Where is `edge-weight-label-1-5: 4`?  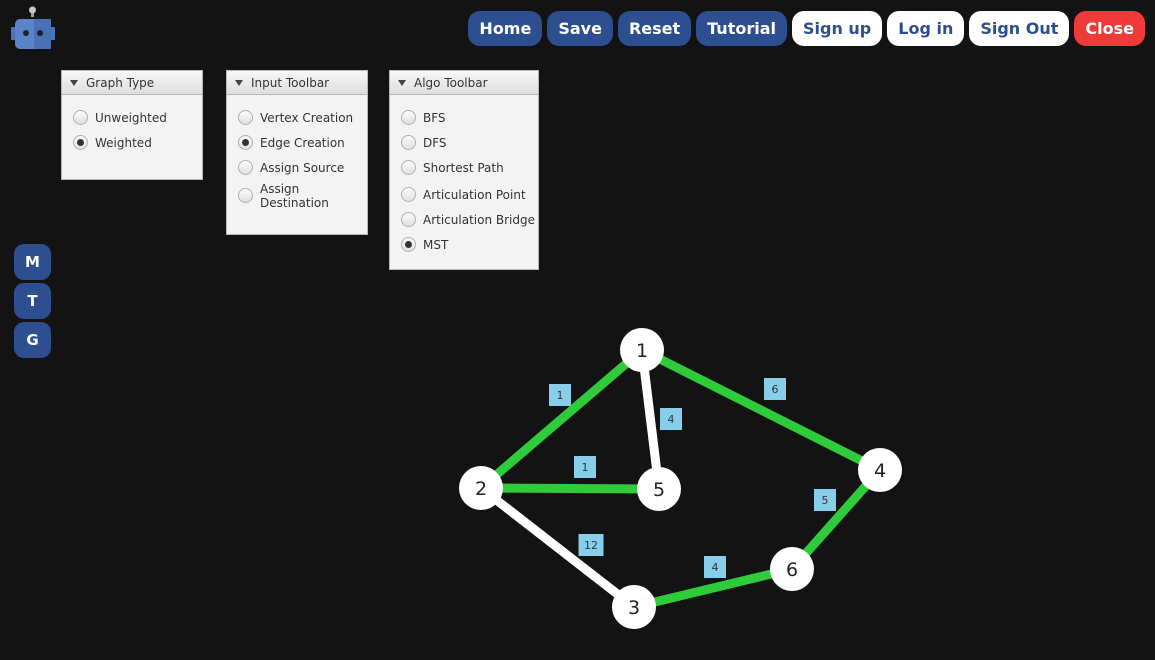 edge-weight-label-1-5: 4 is located at coordinates (671, 419).